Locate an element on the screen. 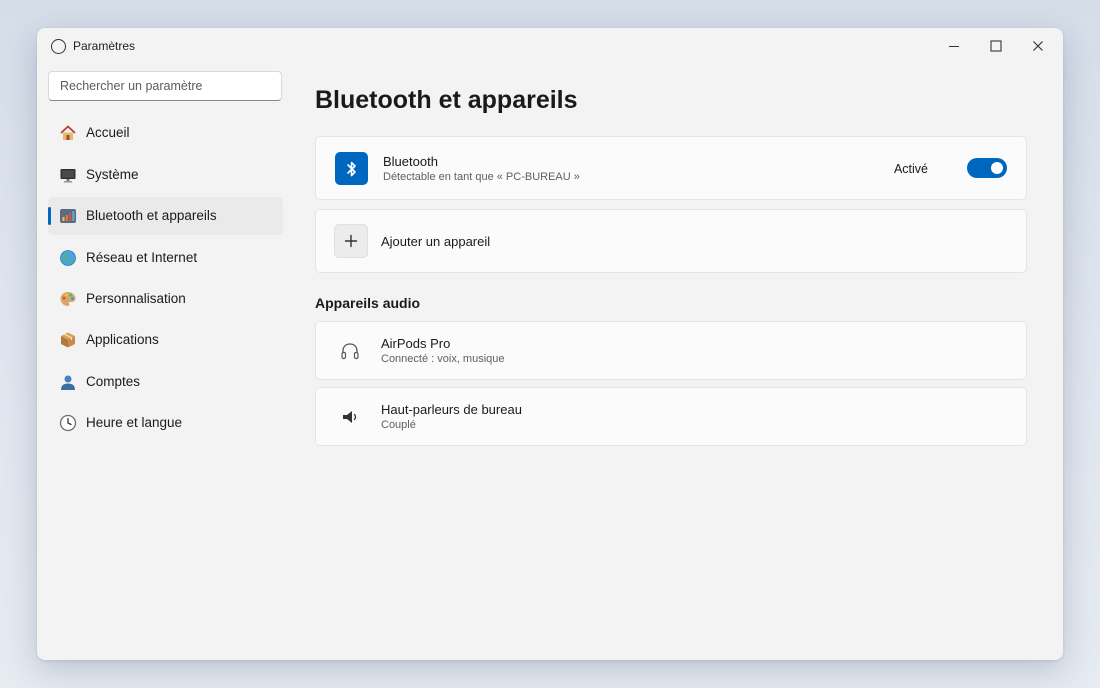  bluetooth-subtitle: Détectable en tant que « PC-BUREAU » is located at coordinates (481, 177).